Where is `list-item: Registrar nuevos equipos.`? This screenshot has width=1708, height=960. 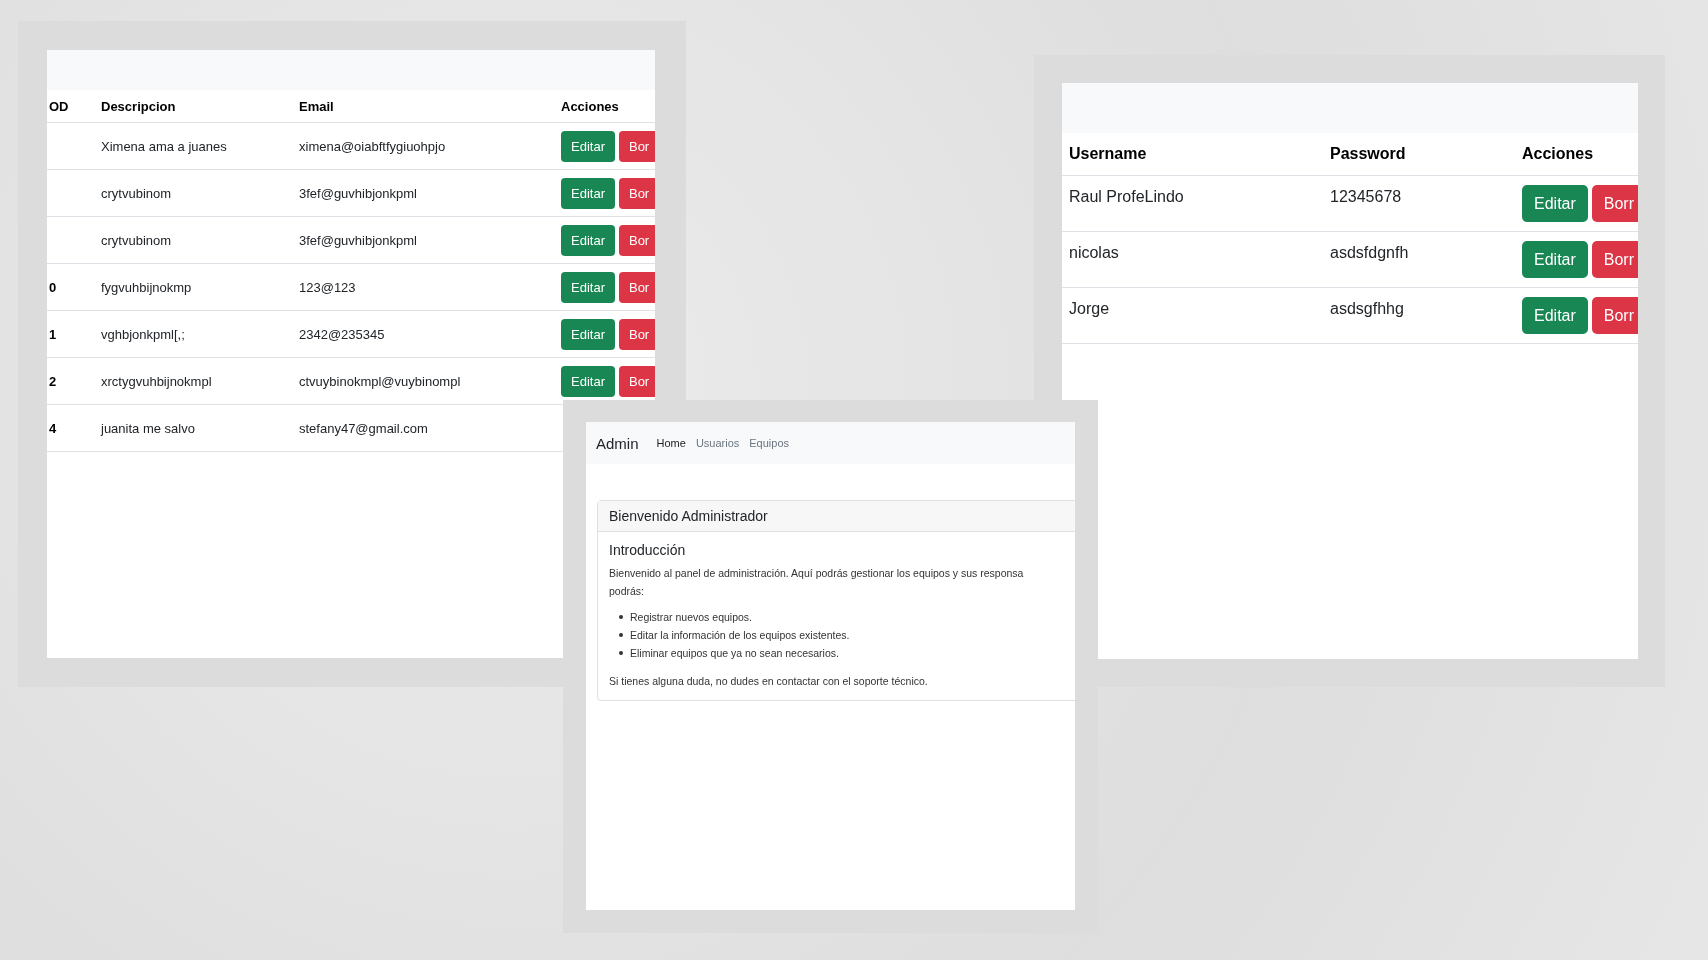
list-item: Registrar nuevos equipos. is located at coordinates (691, 617).